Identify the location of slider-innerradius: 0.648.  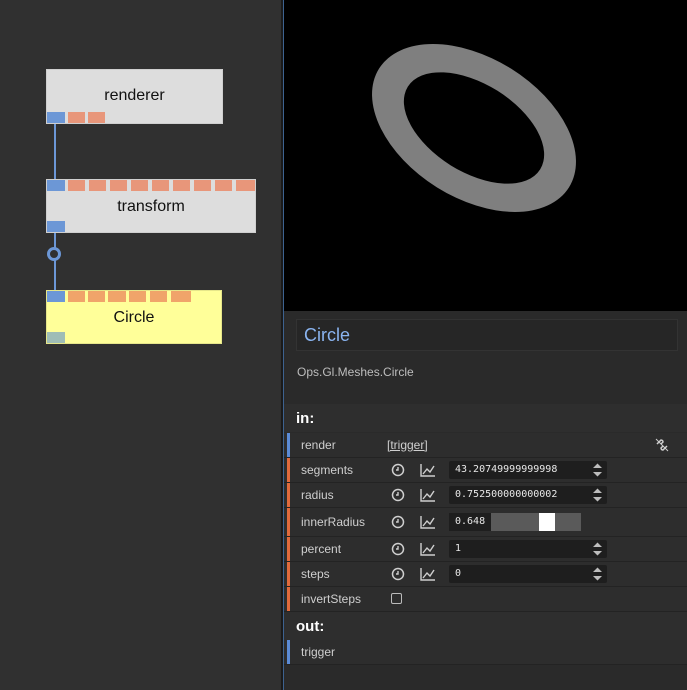
(515, 522).